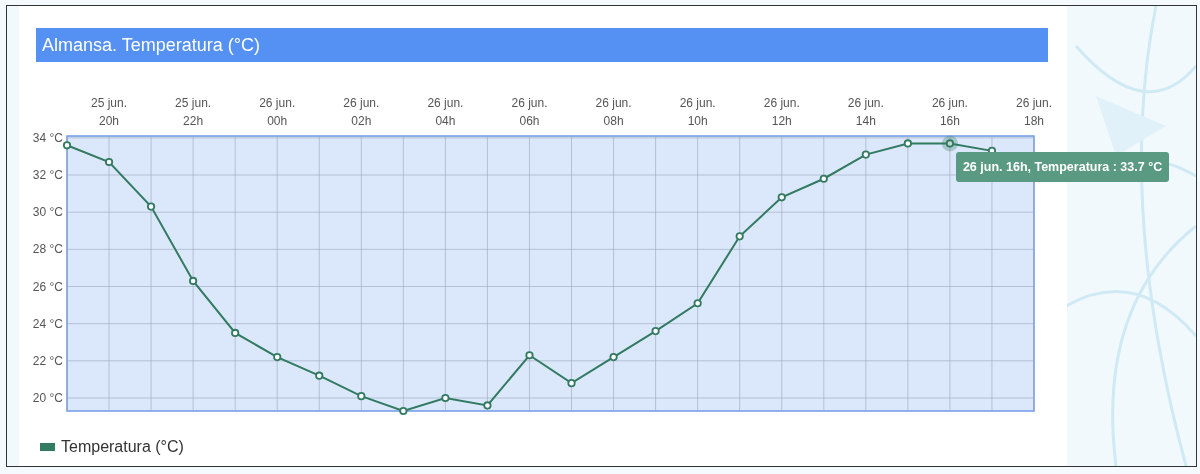 Image resolution: width=1200 pixels, height=474 pixels. Describe the element at coordinates (277, 112) in the screenshot. I see `x-axis-label: 26 jun. 00h` at that location.